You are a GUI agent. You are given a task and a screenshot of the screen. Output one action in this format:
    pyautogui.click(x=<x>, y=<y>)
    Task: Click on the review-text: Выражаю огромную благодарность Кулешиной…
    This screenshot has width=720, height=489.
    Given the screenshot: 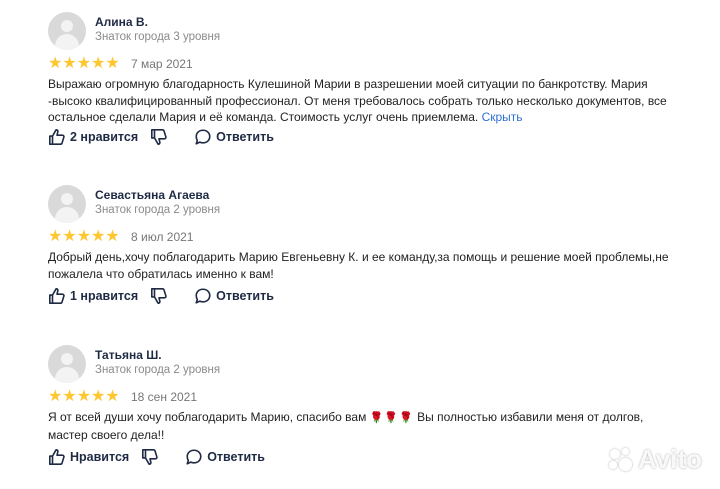 What is the action you would take?
    pyautogui.click(x=357, y=100)
    